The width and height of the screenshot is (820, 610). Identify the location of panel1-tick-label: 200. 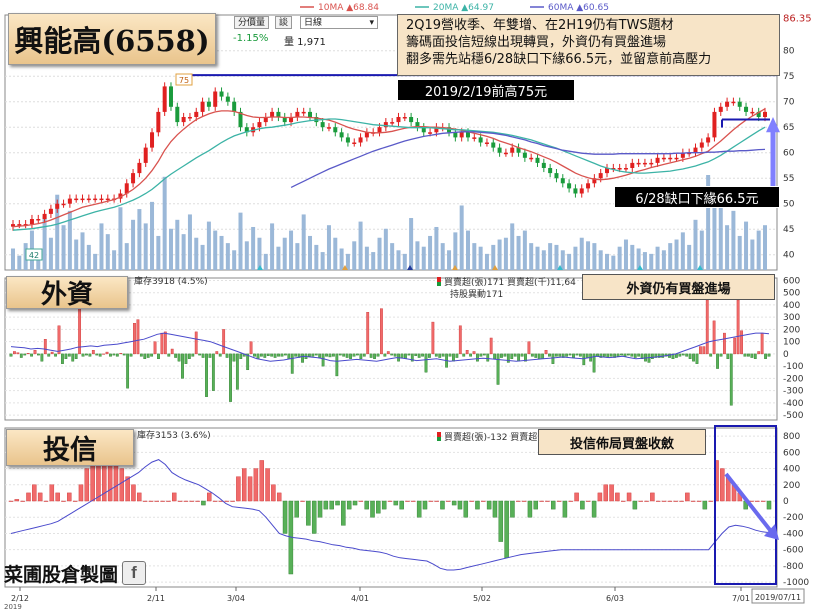
(791, 330).